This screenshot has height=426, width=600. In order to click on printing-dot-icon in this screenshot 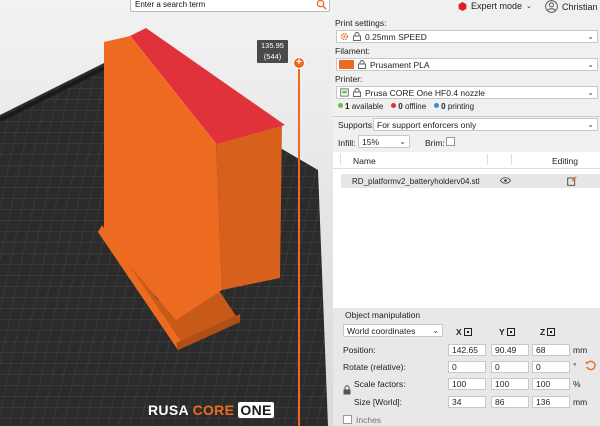, I will do `click(437, 105)`.